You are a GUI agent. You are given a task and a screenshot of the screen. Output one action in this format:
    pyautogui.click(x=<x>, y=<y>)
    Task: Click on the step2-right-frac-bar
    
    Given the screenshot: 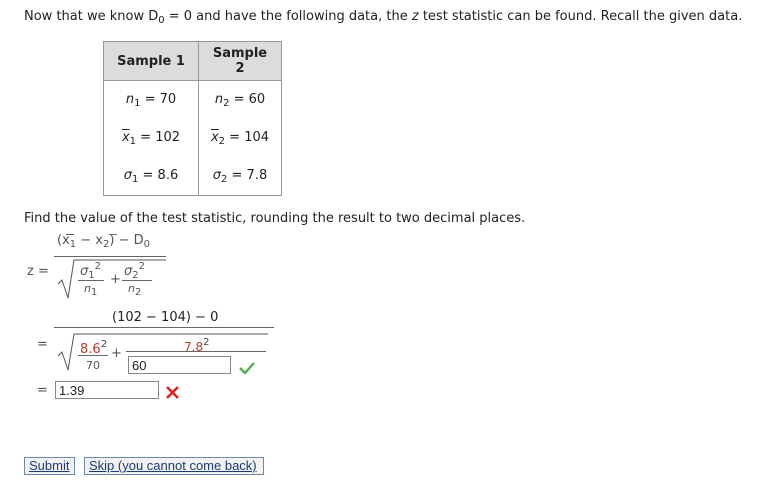 What is the action you would take?
    pyautogui.click(x=196, y=351)
    